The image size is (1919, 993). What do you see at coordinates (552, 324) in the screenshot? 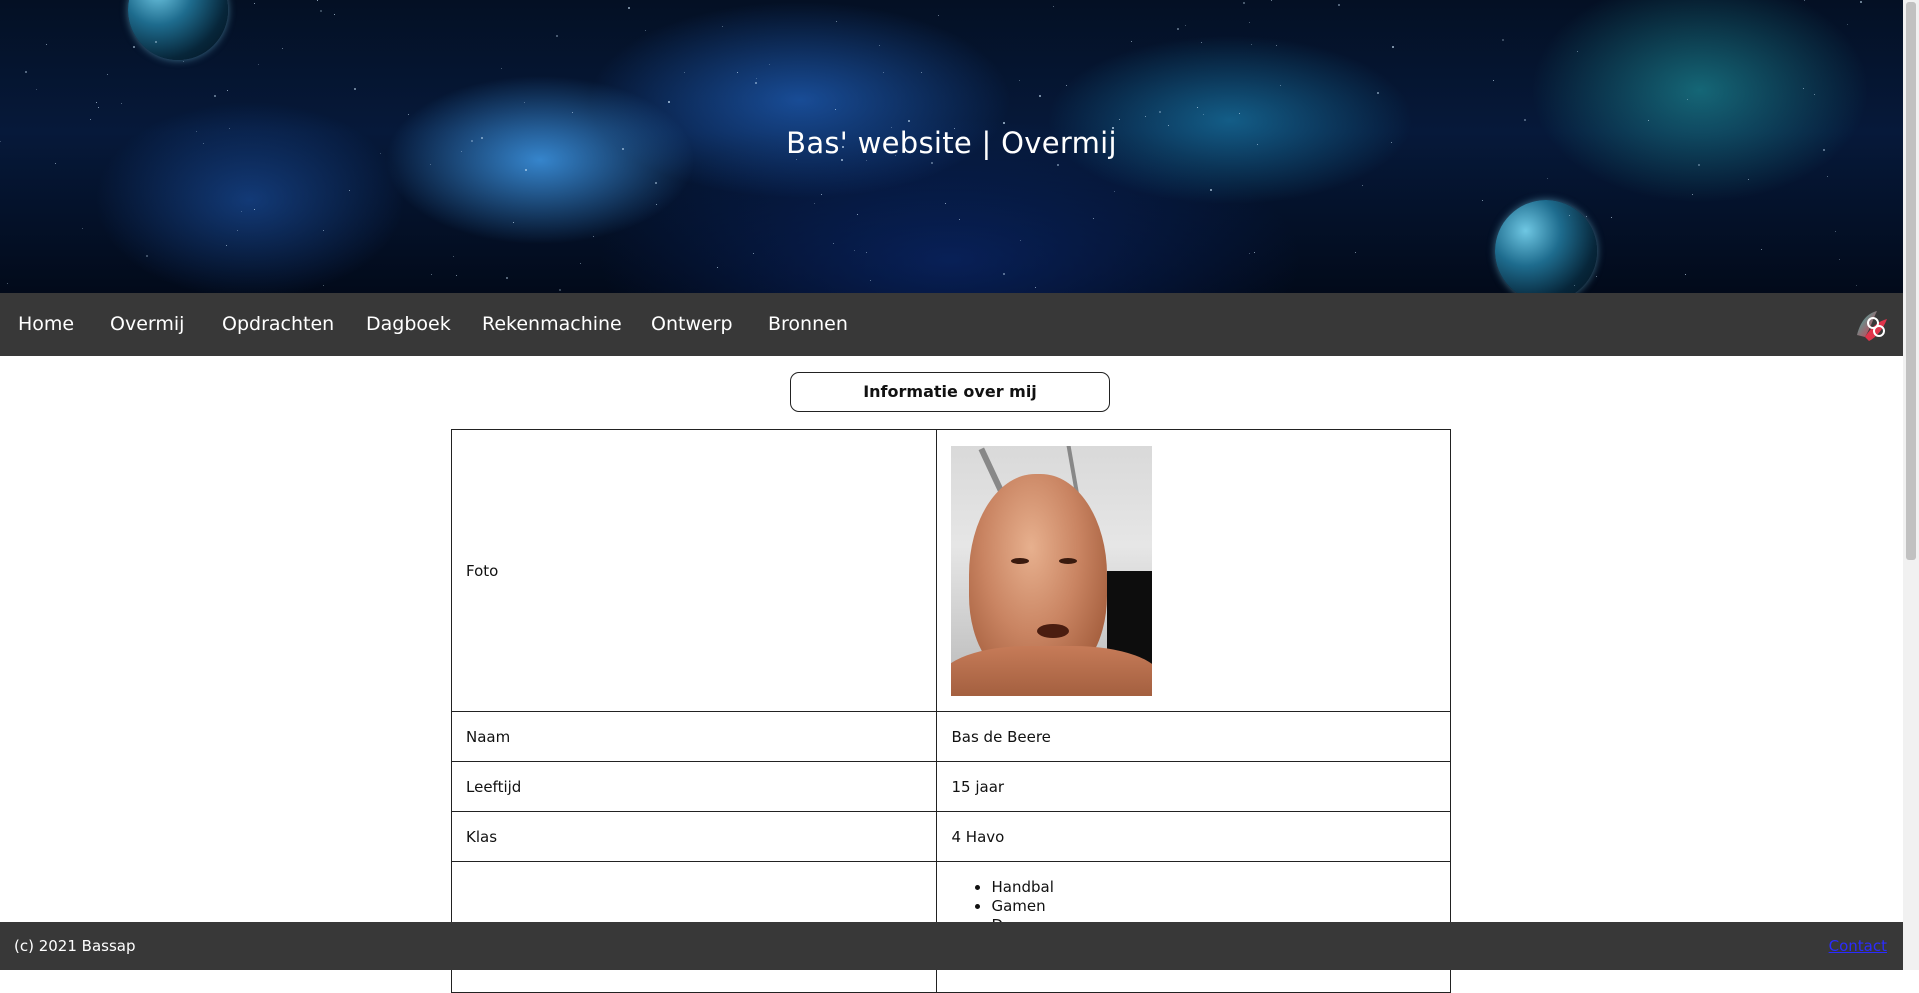
I see `nav-item-rekenmachine: Rekenmachine` at bounding box center [552, 324].